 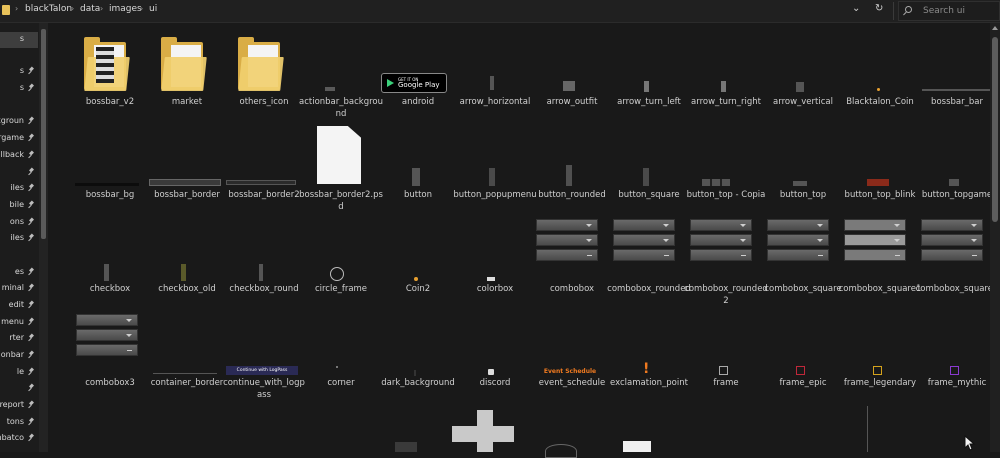 What do you see at coordinates (995, 129) in the screenshot?
I see `main-scrollbar-thumb` at bounding box center [995, 129].